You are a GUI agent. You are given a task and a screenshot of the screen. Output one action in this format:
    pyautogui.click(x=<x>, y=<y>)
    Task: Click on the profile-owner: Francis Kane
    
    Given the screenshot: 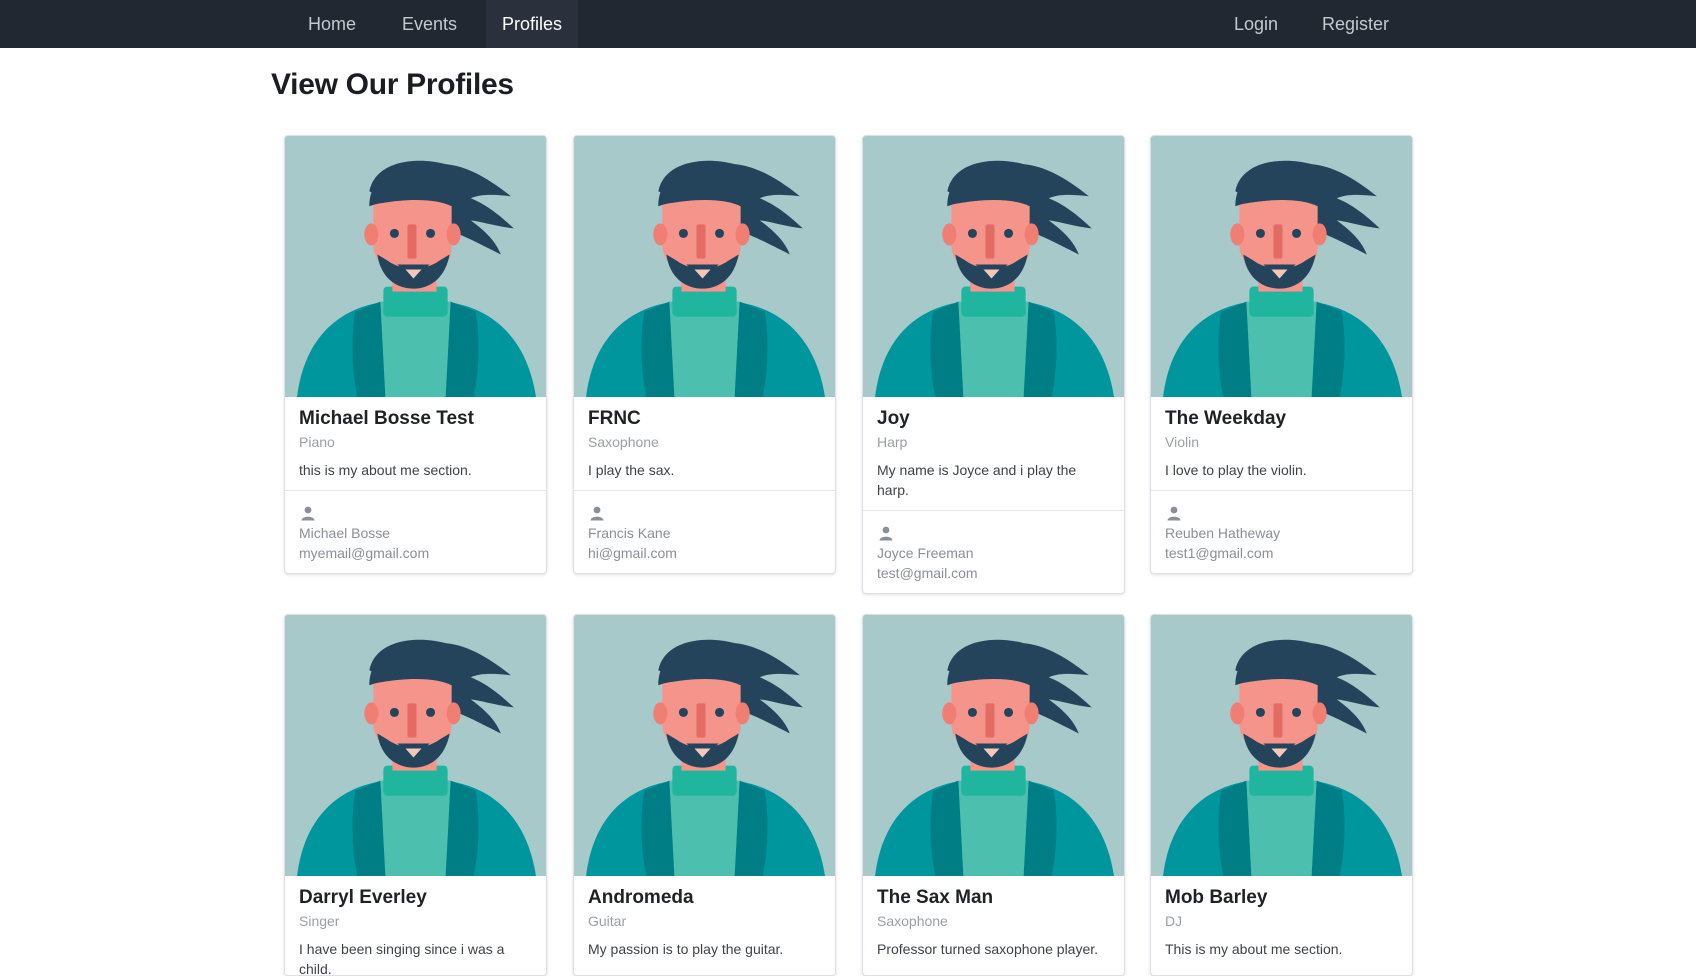 What is the action you would take?
    pyautogui.click(x=629, y=533)
    